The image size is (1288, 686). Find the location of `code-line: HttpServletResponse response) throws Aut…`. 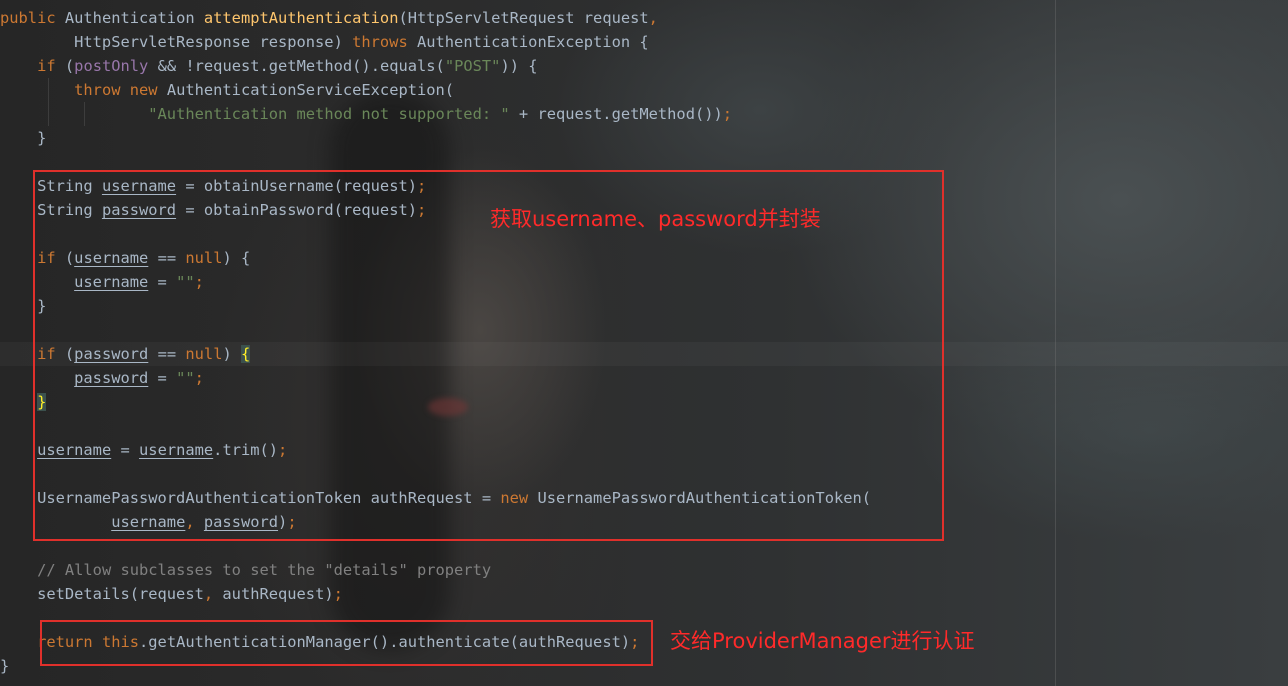

code-line: HttpServletResponse response) throws Aut… is located at coordinates (435, 42).